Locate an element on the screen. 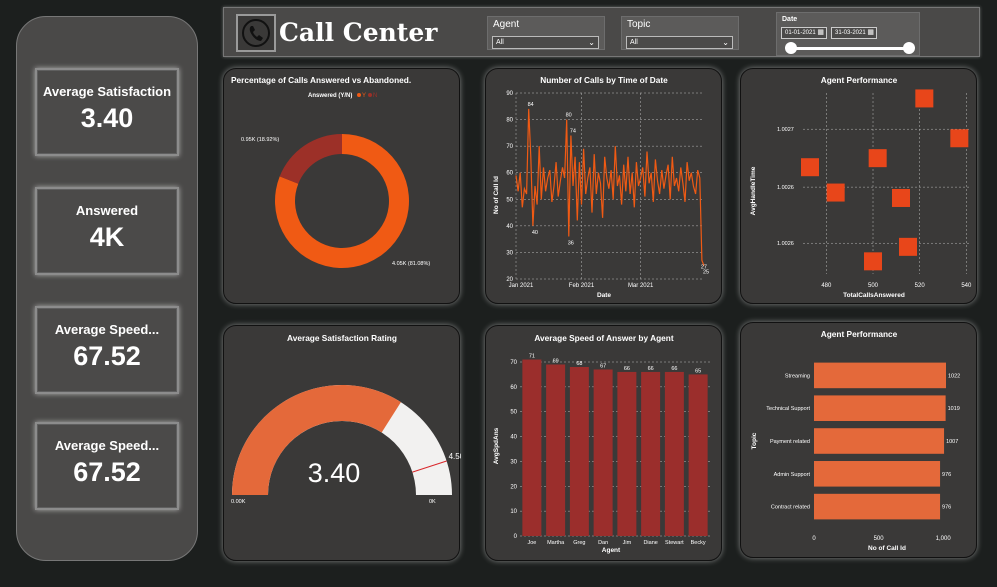  bar-admin-support is located at coordinates (877, 474).